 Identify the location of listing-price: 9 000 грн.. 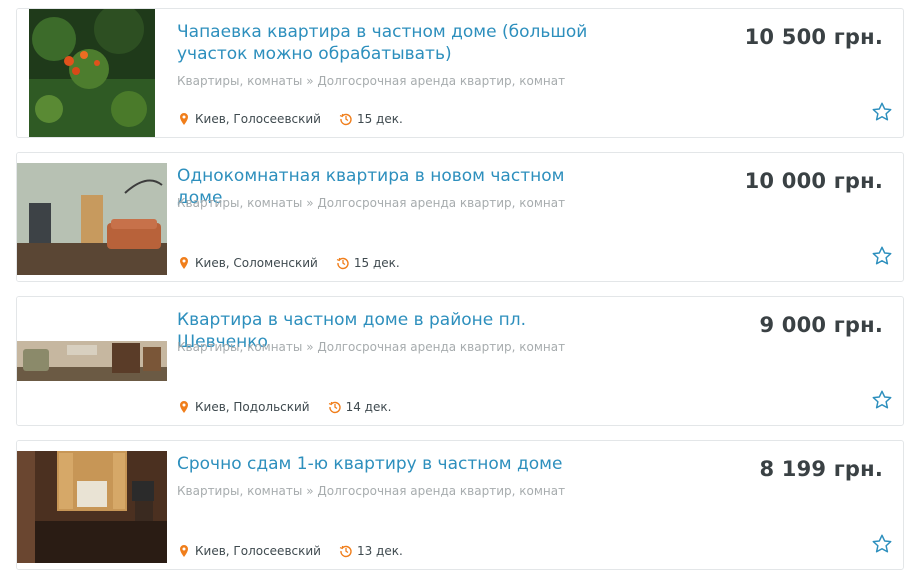
(821, 325).